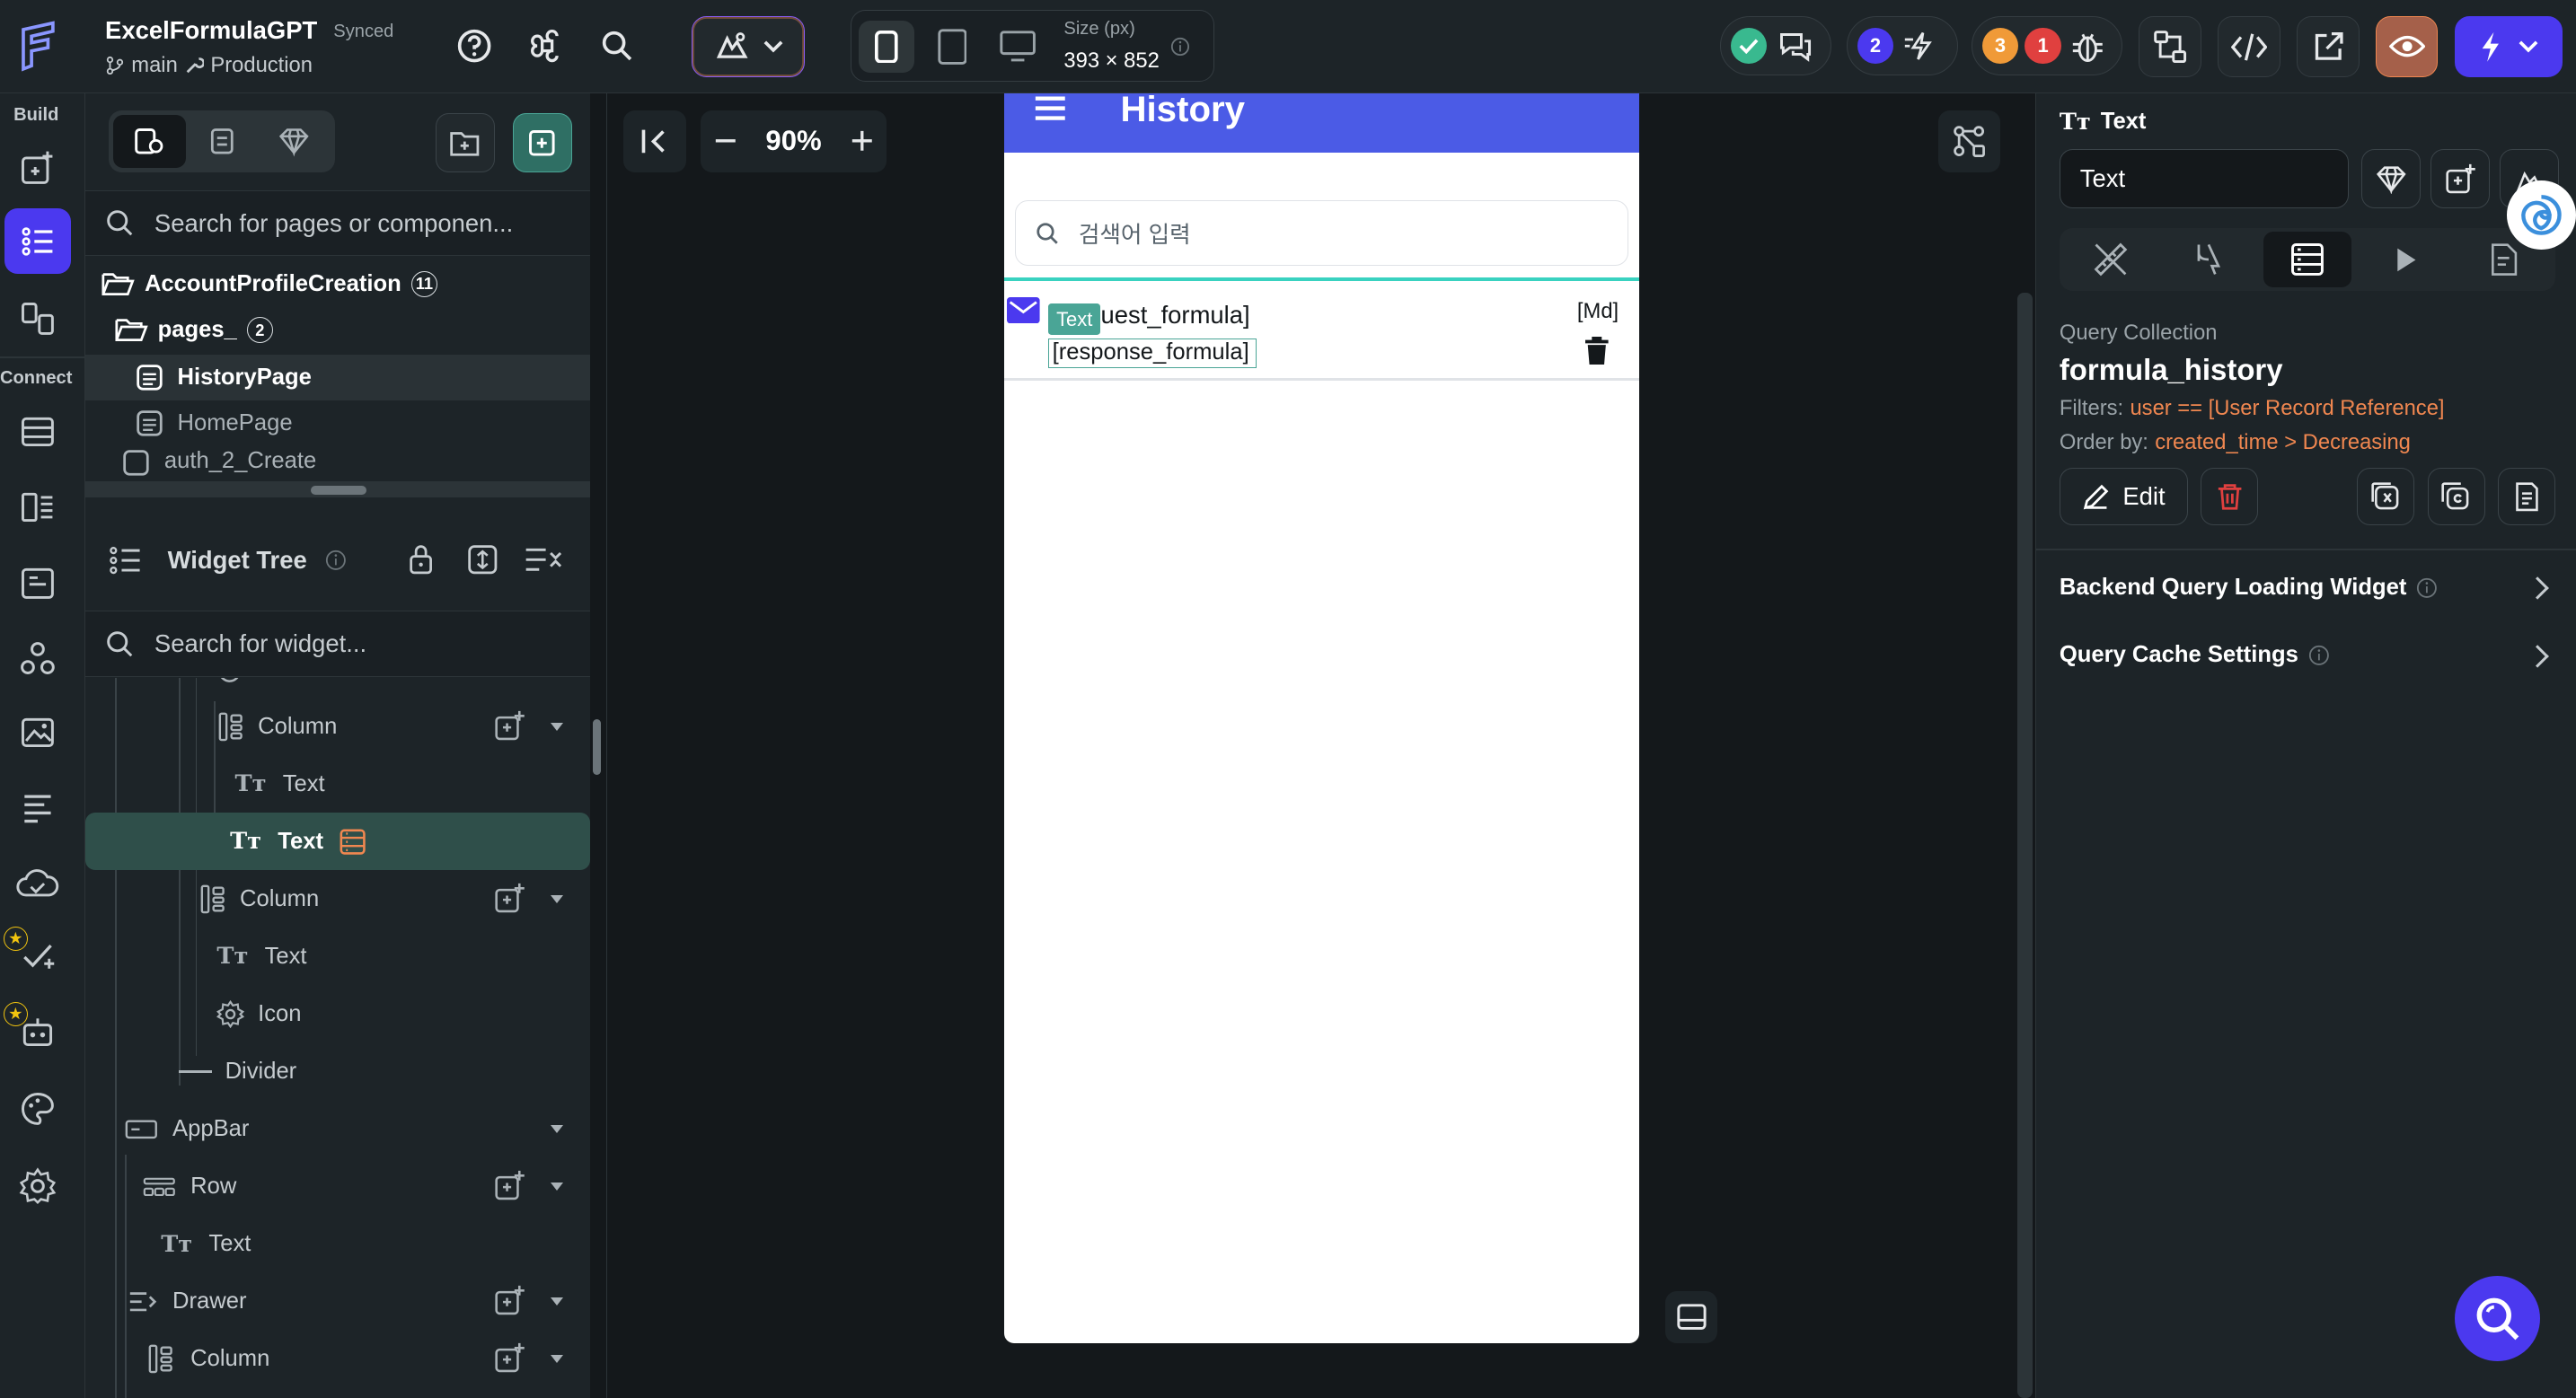 The image size is (2576, 1398). I want to click on tab-backend-query, so click(2307, 259).